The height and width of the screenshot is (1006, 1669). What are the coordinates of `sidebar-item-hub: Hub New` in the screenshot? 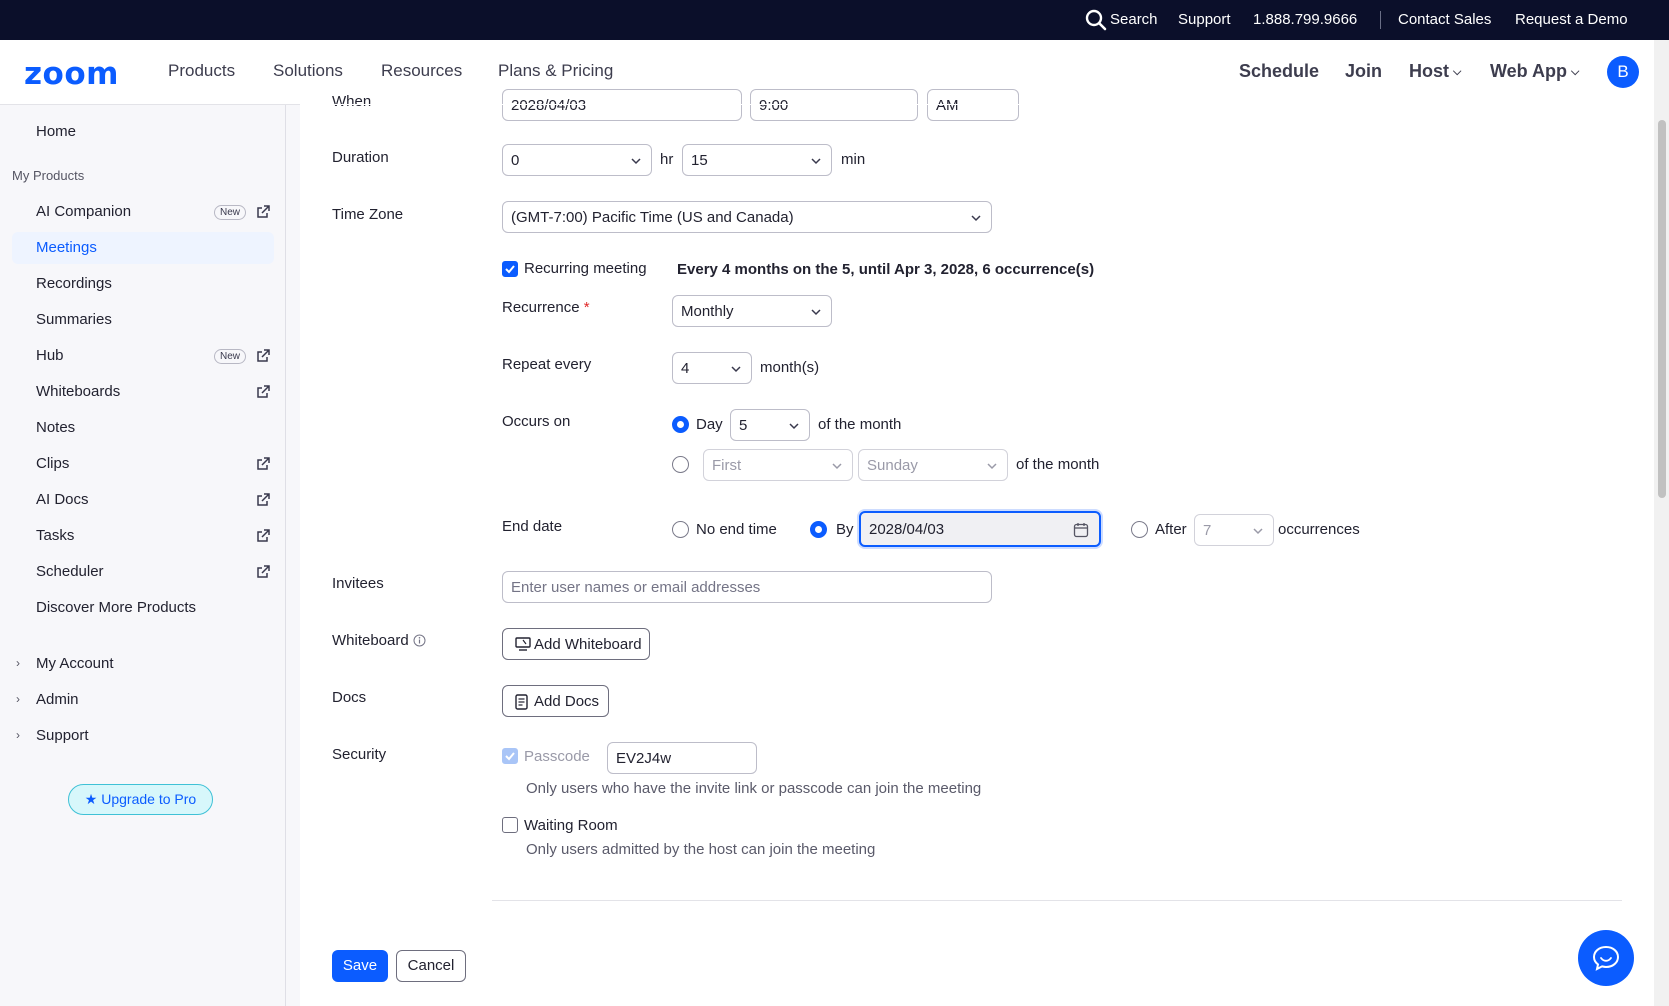 It's located at (143, 356).